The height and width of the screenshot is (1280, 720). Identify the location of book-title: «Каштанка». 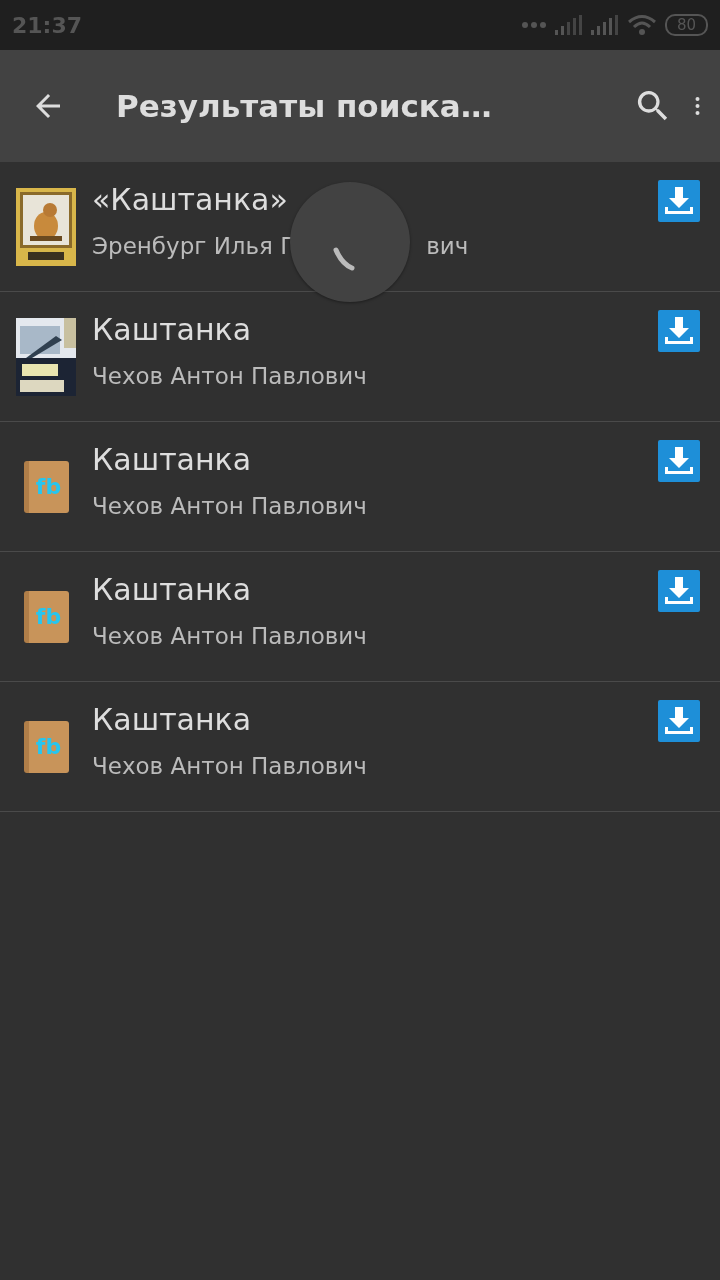
(190, 200).